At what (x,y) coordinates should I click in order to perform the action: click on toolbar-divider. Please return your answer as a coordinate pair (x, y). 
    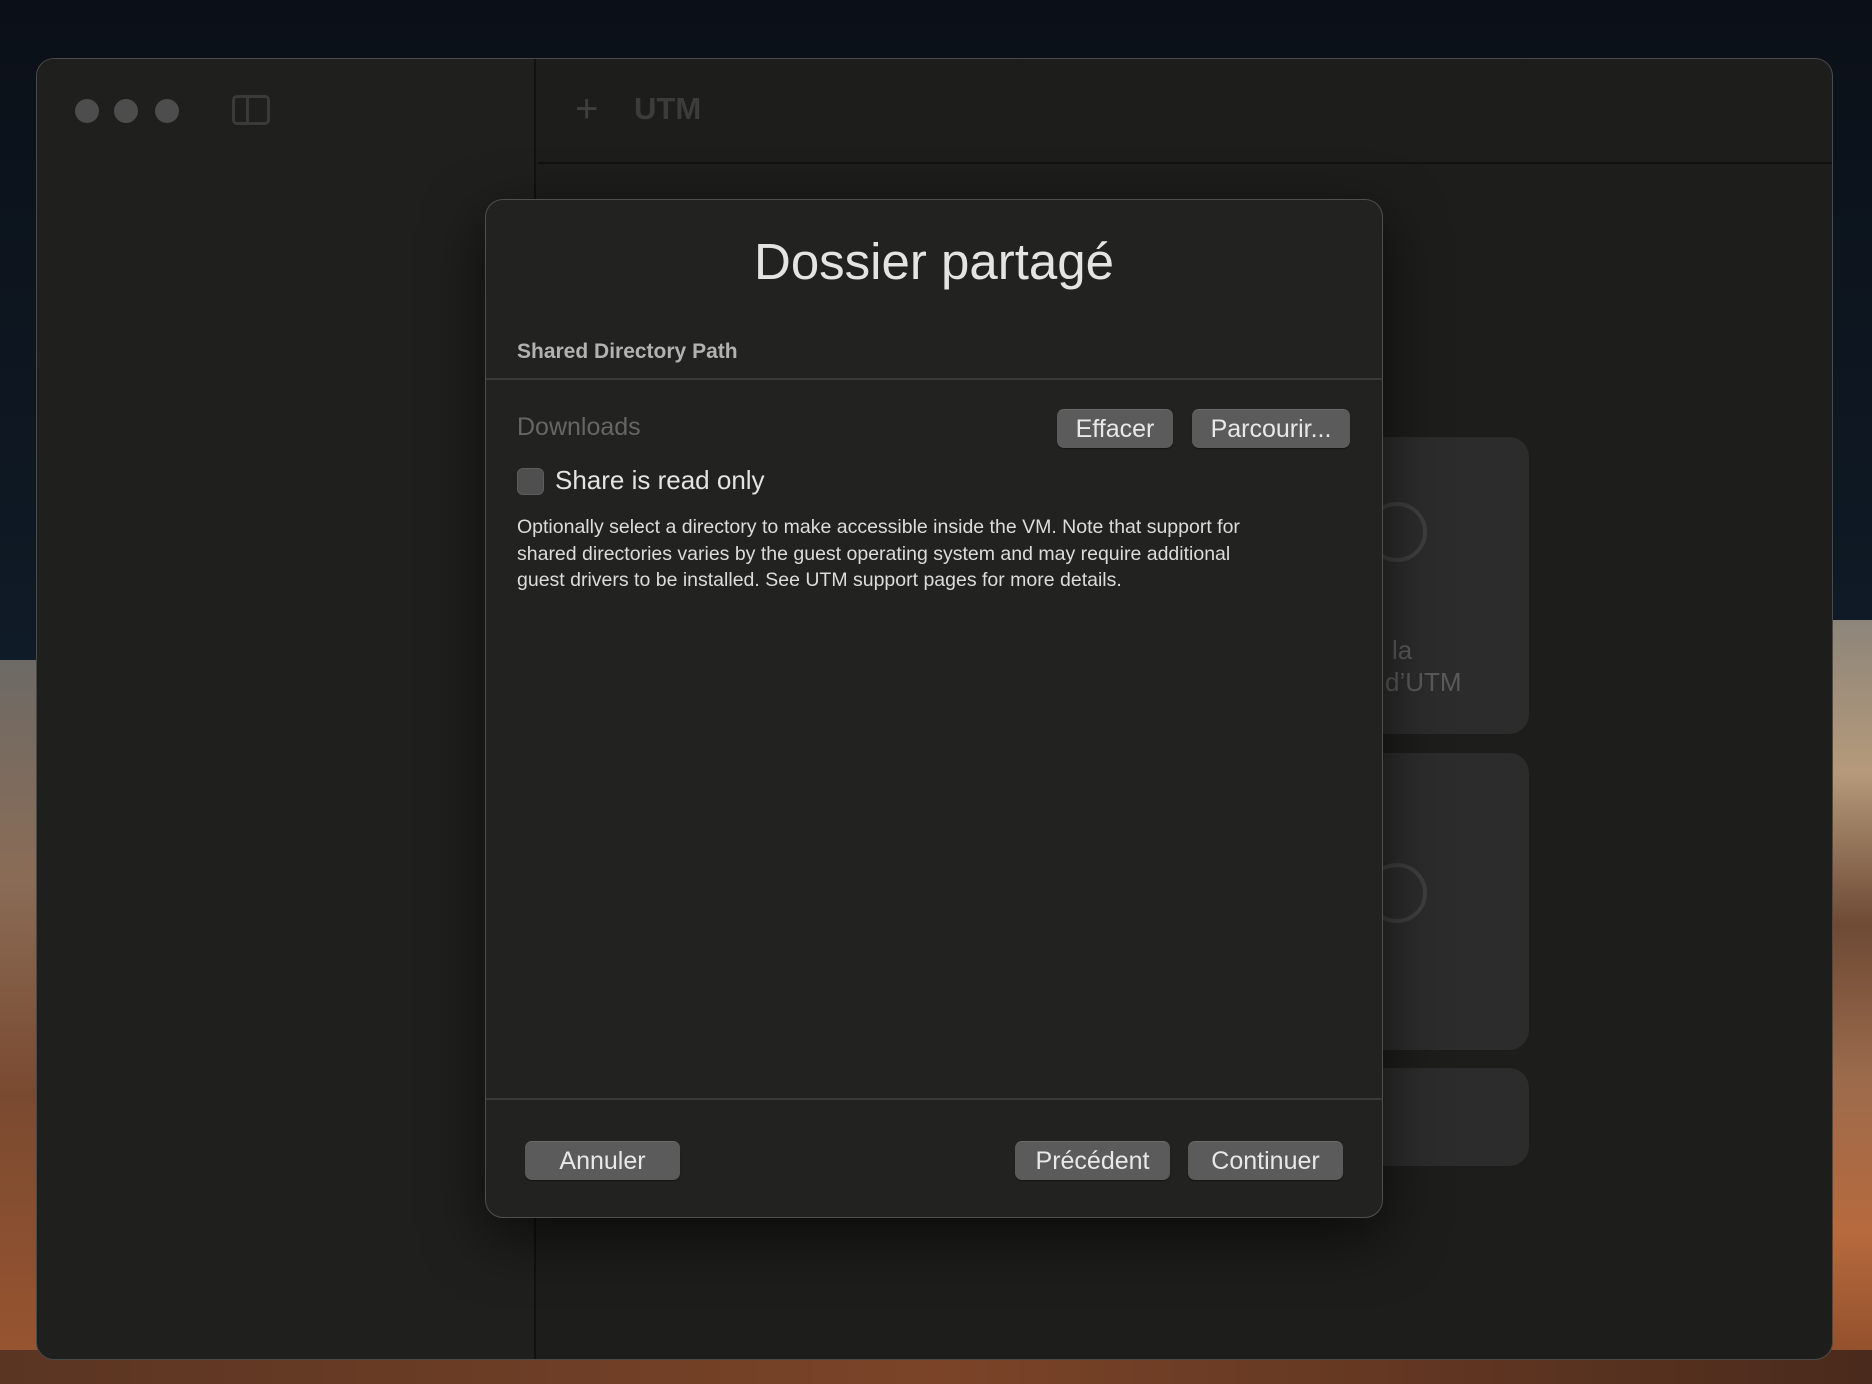
    Looking at the image, I should click on (1185, 163).